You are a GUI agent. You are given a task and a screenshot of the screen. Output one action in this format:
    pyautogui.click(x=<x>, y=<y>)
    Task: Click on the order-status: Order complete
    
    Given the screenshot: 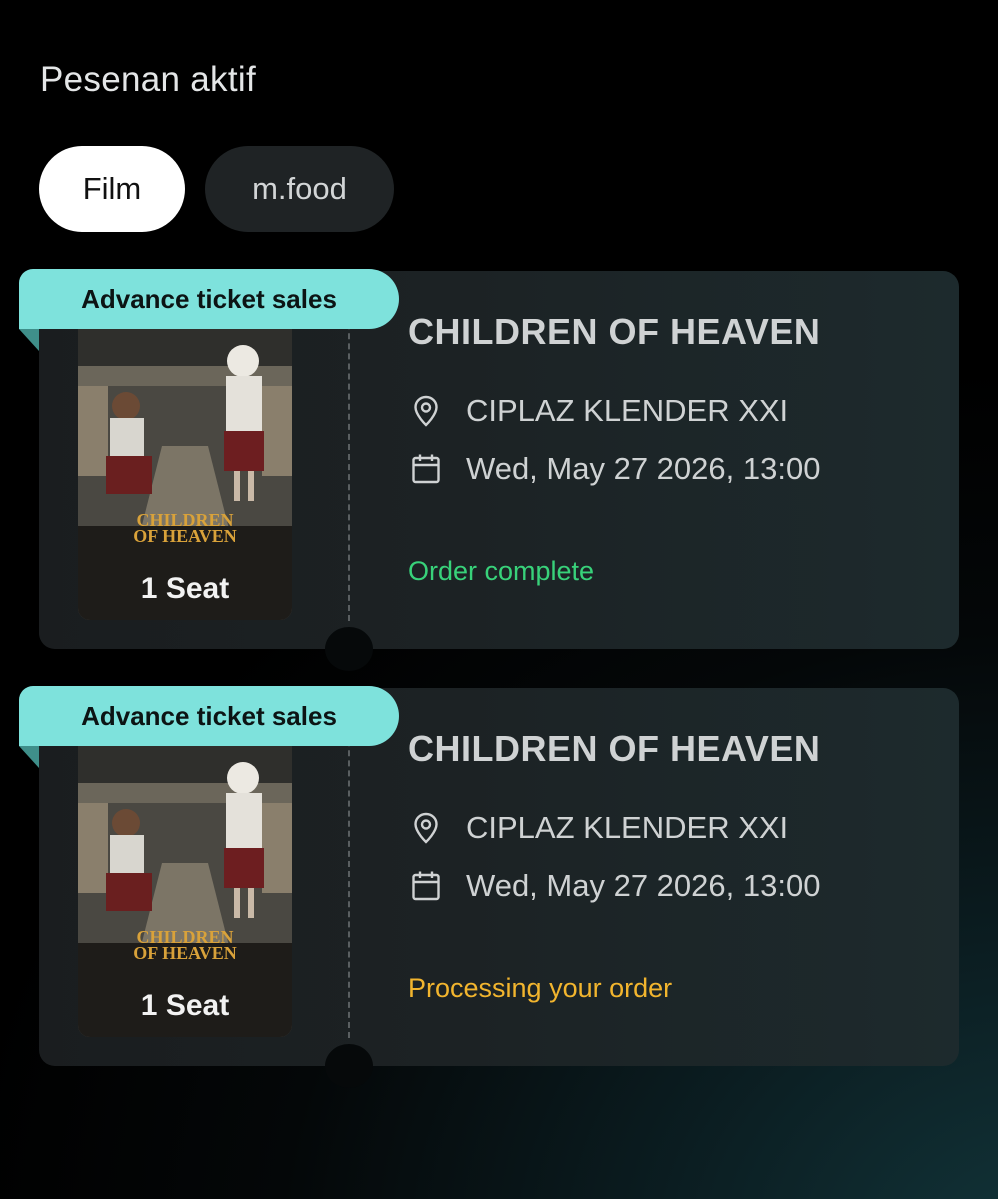 What is the action you would take?
    pyautogui.click(x=501, y=571)
    